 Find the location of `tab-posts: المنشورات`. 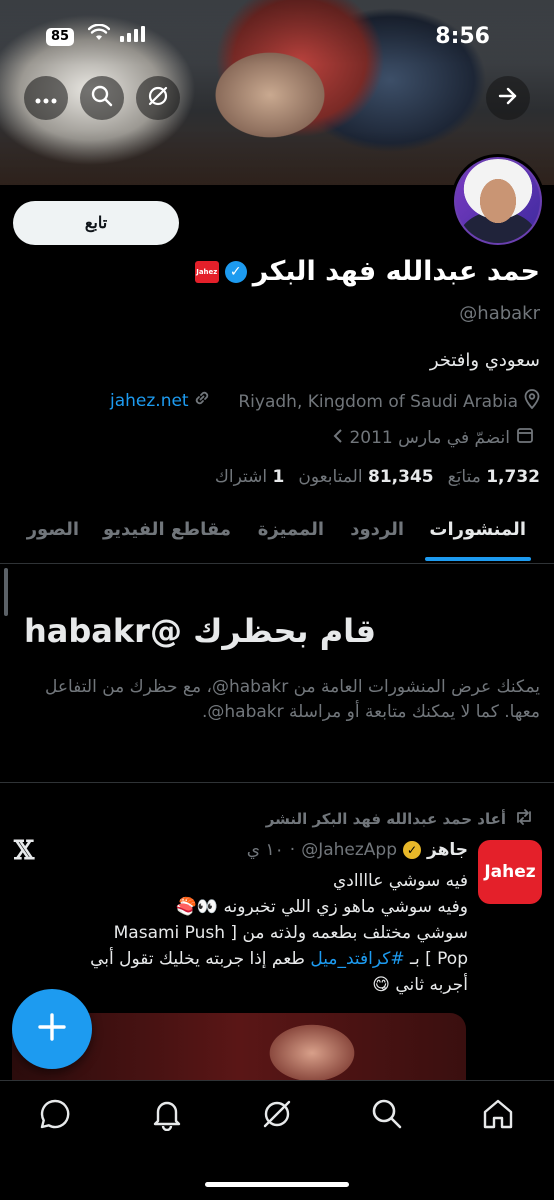

tab-posts: المنشورات is located at coordinates (477, 529).